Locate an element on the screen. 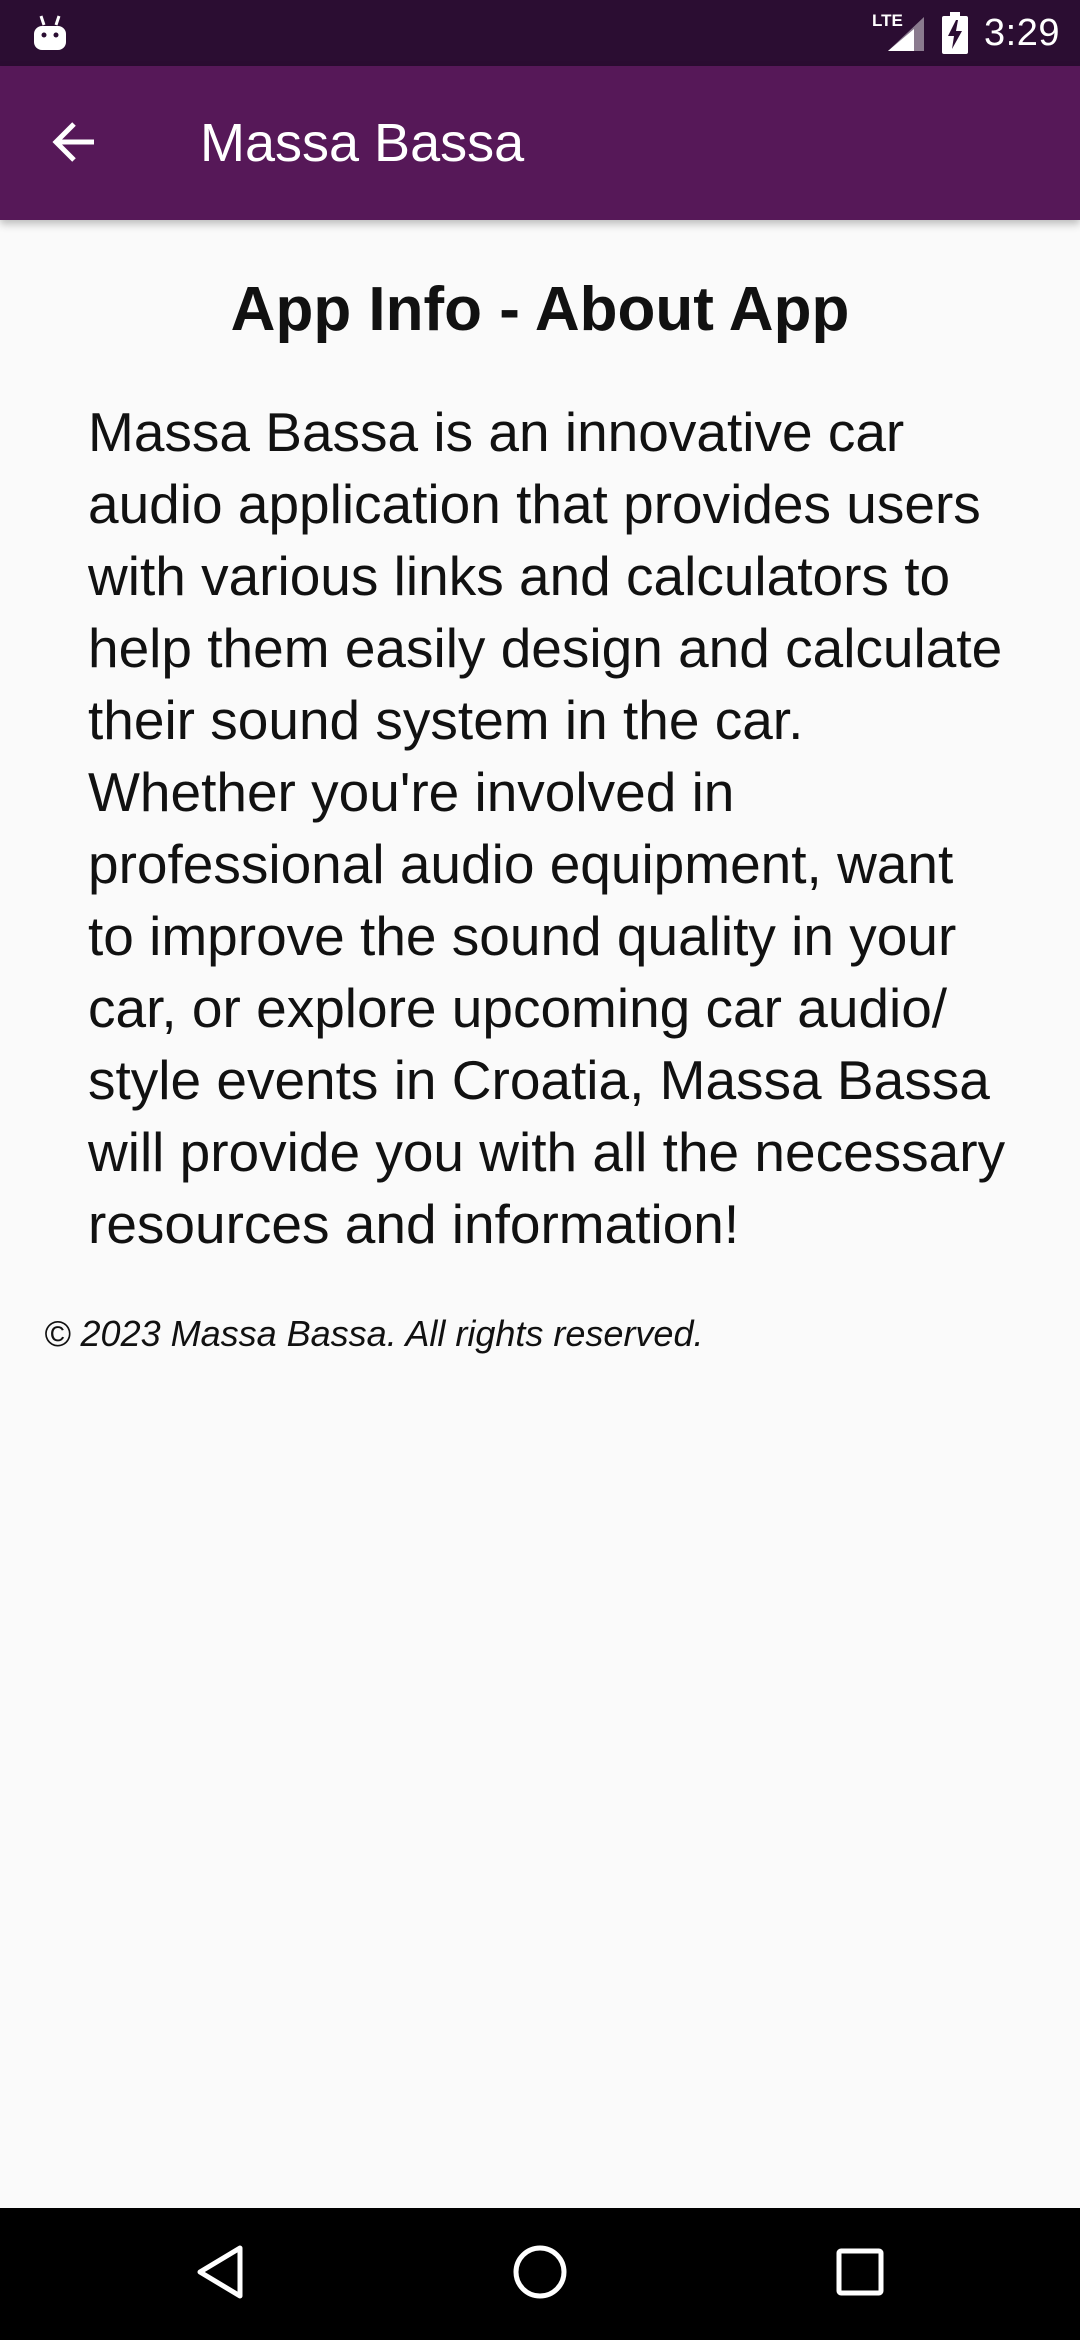 This screenshot has width=1080, height=2340. battery-charging-icon is located at coordinates (955, 33).